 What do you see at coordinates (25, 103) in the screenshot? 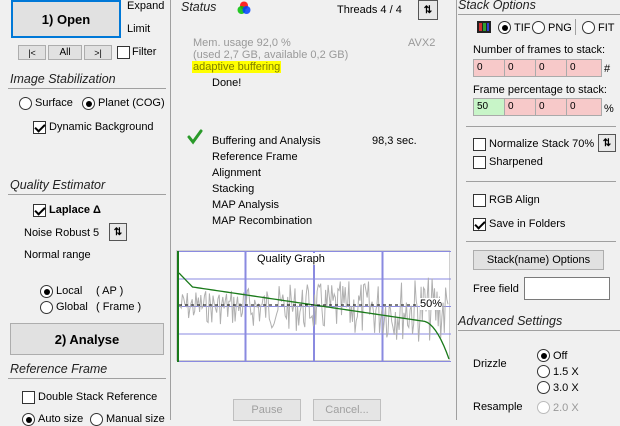
I see `surface-radio` at bounding box center [25, 103].